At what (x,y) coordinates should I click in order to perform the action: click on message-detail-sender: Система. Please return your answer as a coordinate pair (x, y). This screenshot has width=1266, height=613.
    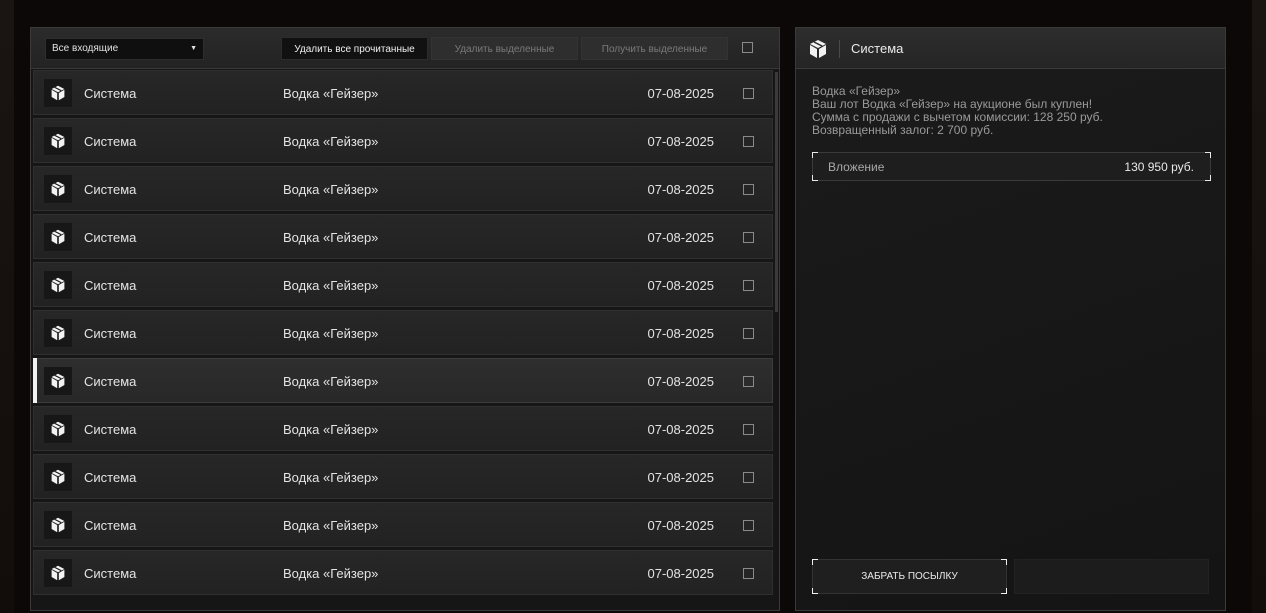
    Looking at the image, I should click on (877, 48).